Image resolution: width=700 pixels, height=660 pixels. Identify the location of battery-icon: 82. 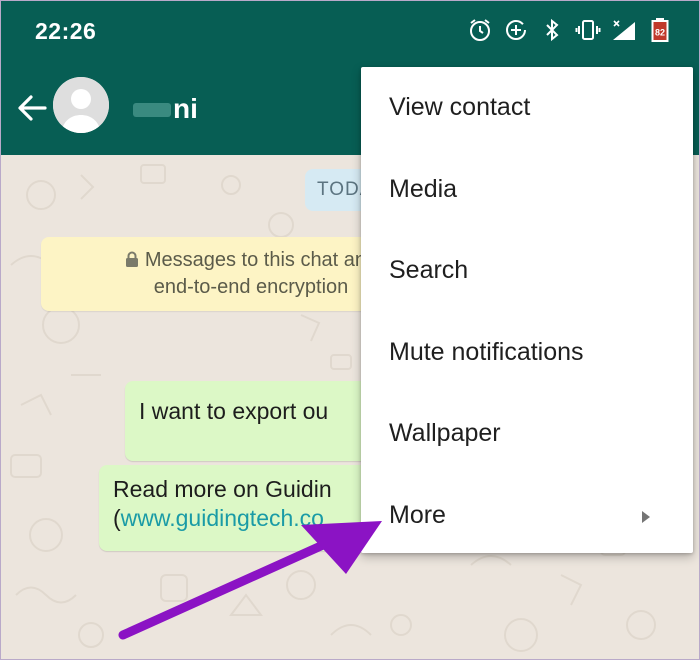
(660, 30).